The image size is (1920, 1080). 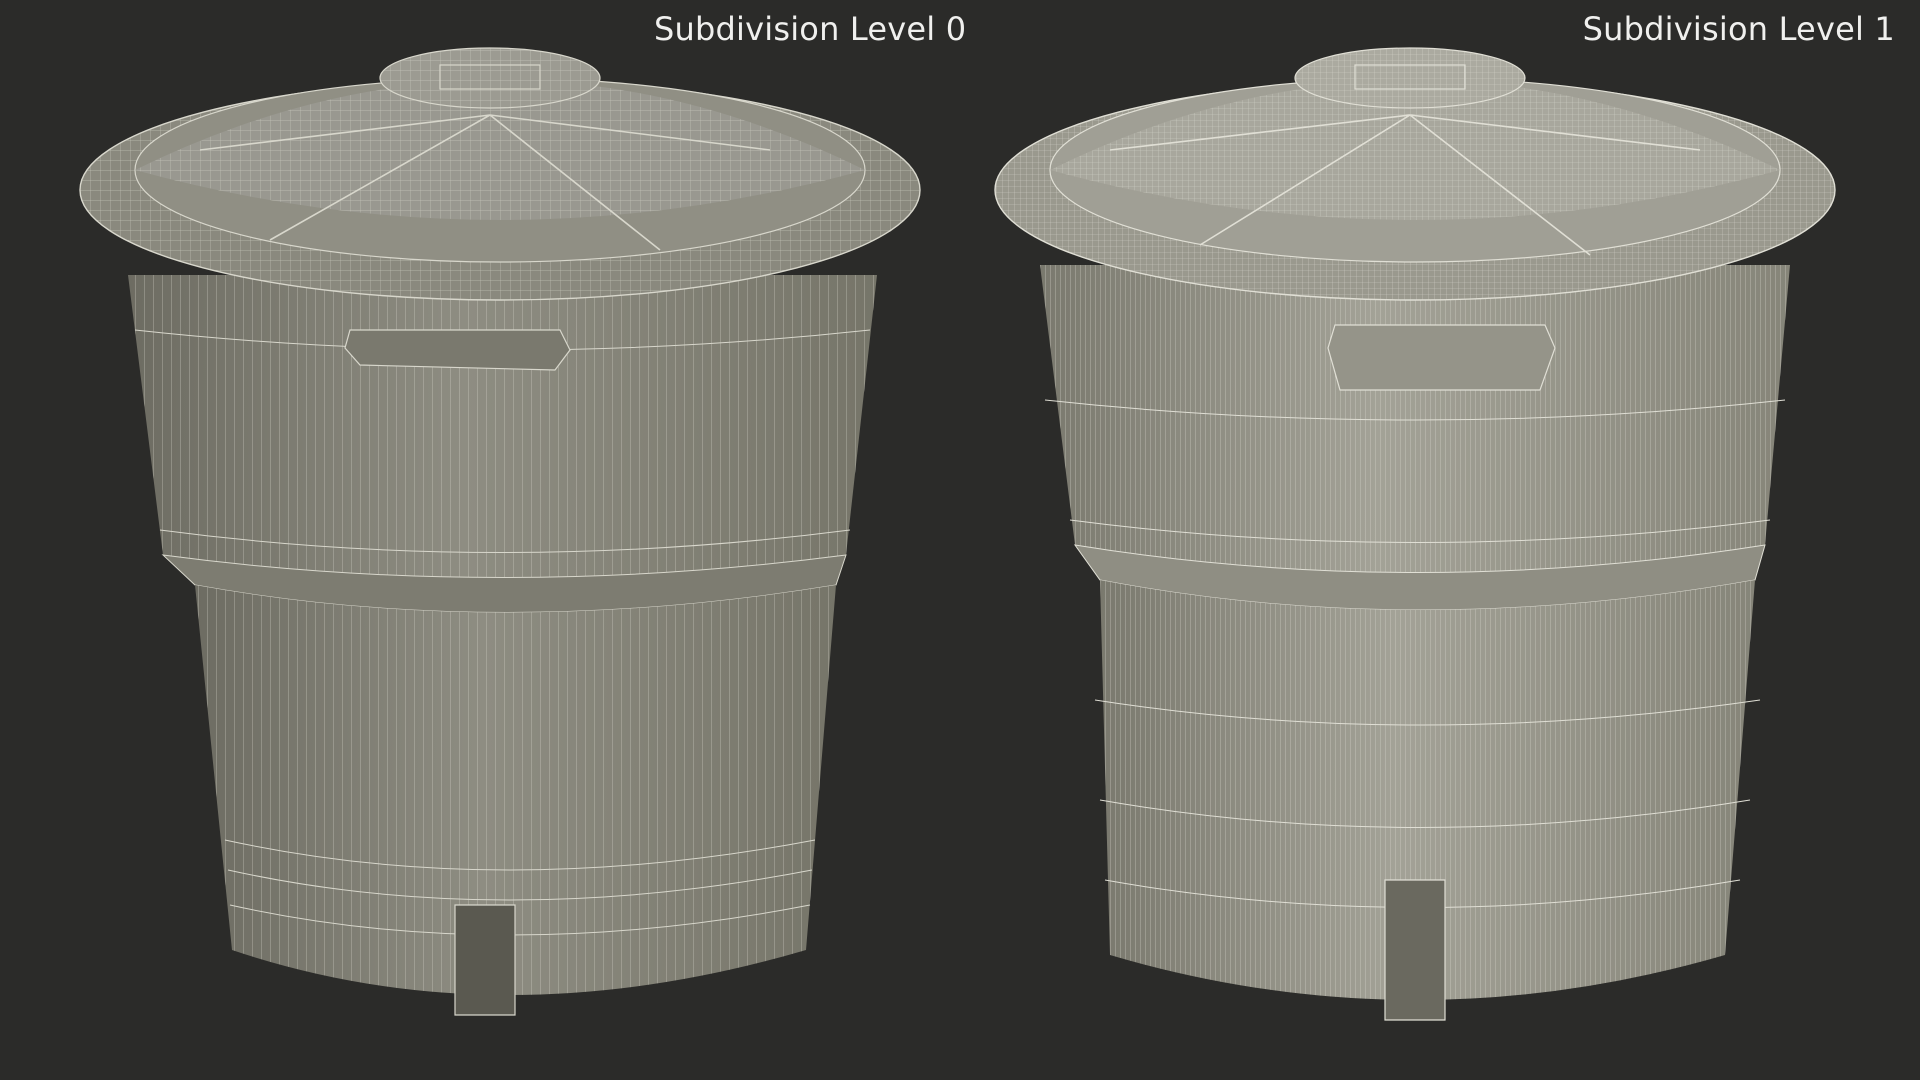 What do you see at coordinates (1738, 29) in the screenshot?
I see `subdivision-level-label: Subdivision Level 1` at bounding box center [1738, 29].